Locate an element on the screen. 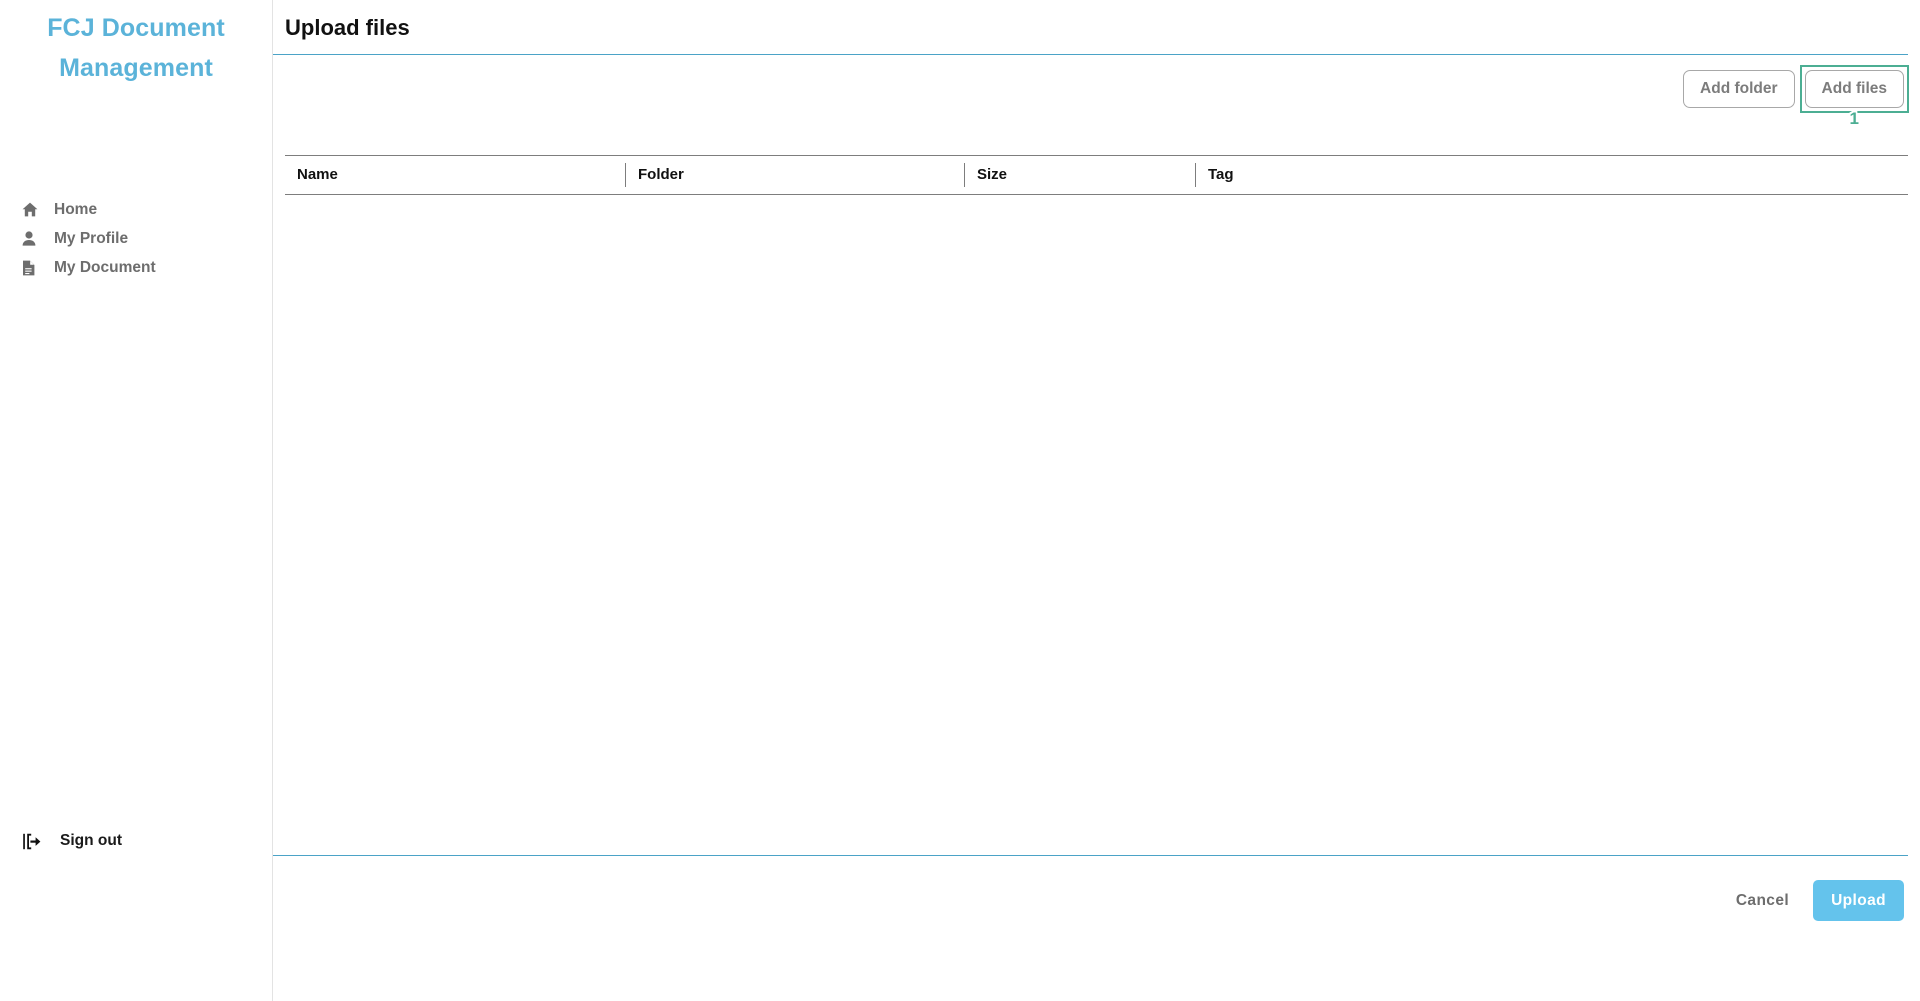  column-header-folder: Folder is located at coordinates (794, 175).